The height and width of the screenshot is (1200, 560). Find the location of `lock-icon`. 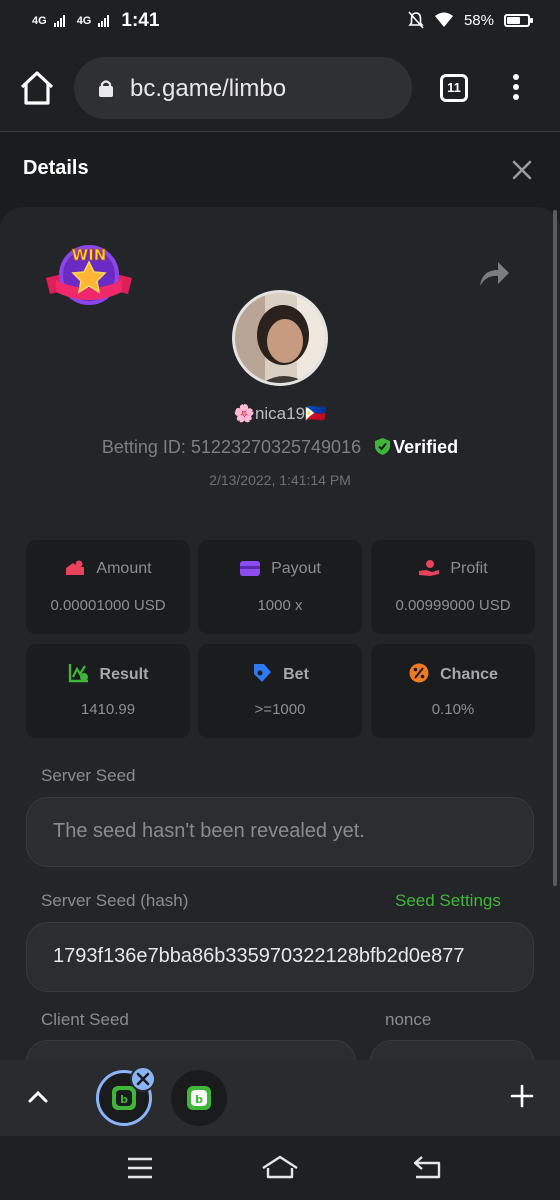

lock-icon is located at coordinates (106, 88).